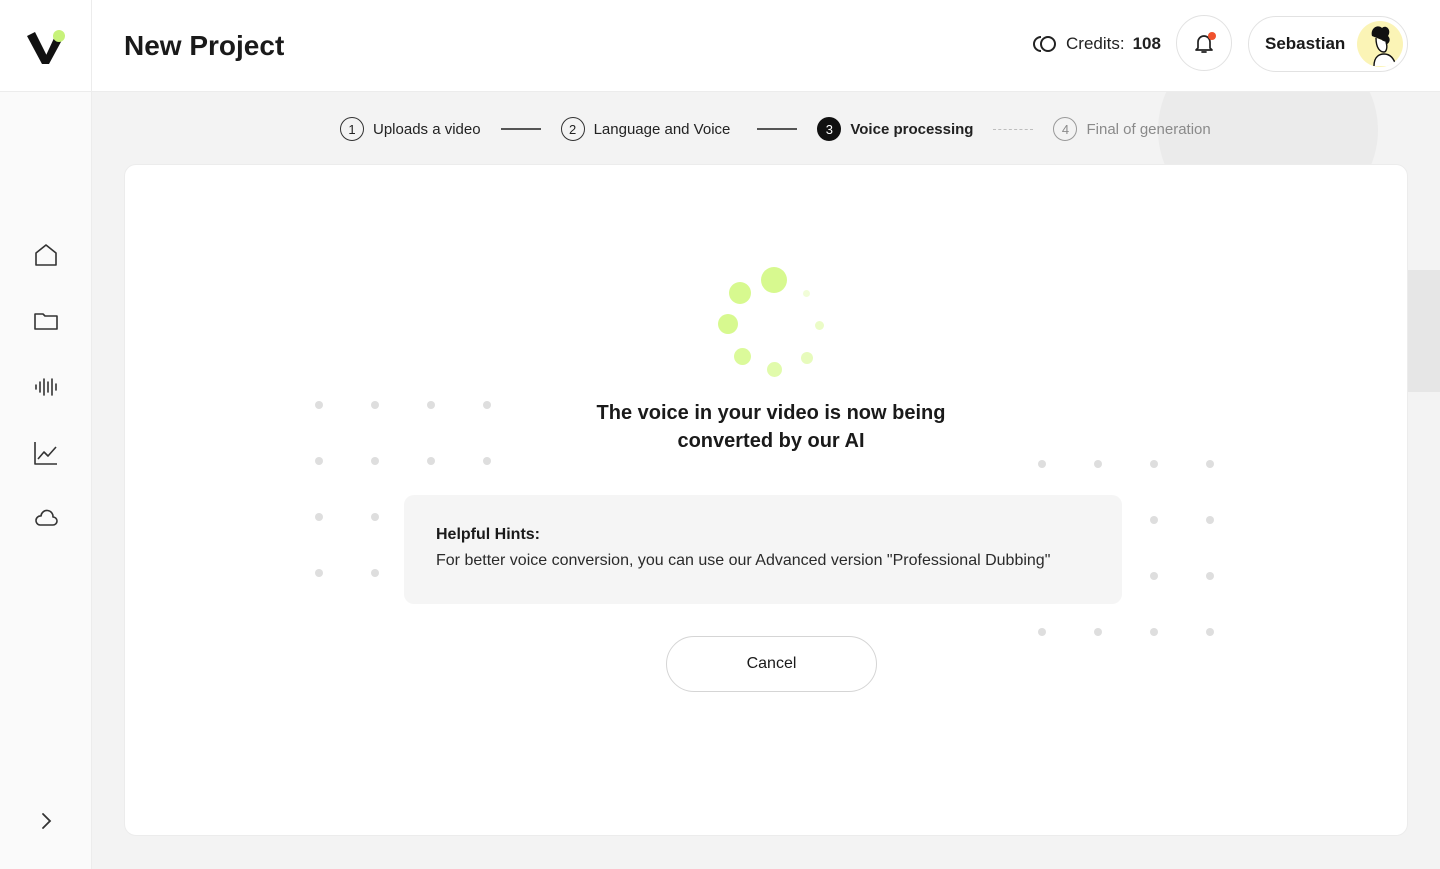  I want to click on step-label: Final of generation, so click(1148, 129).